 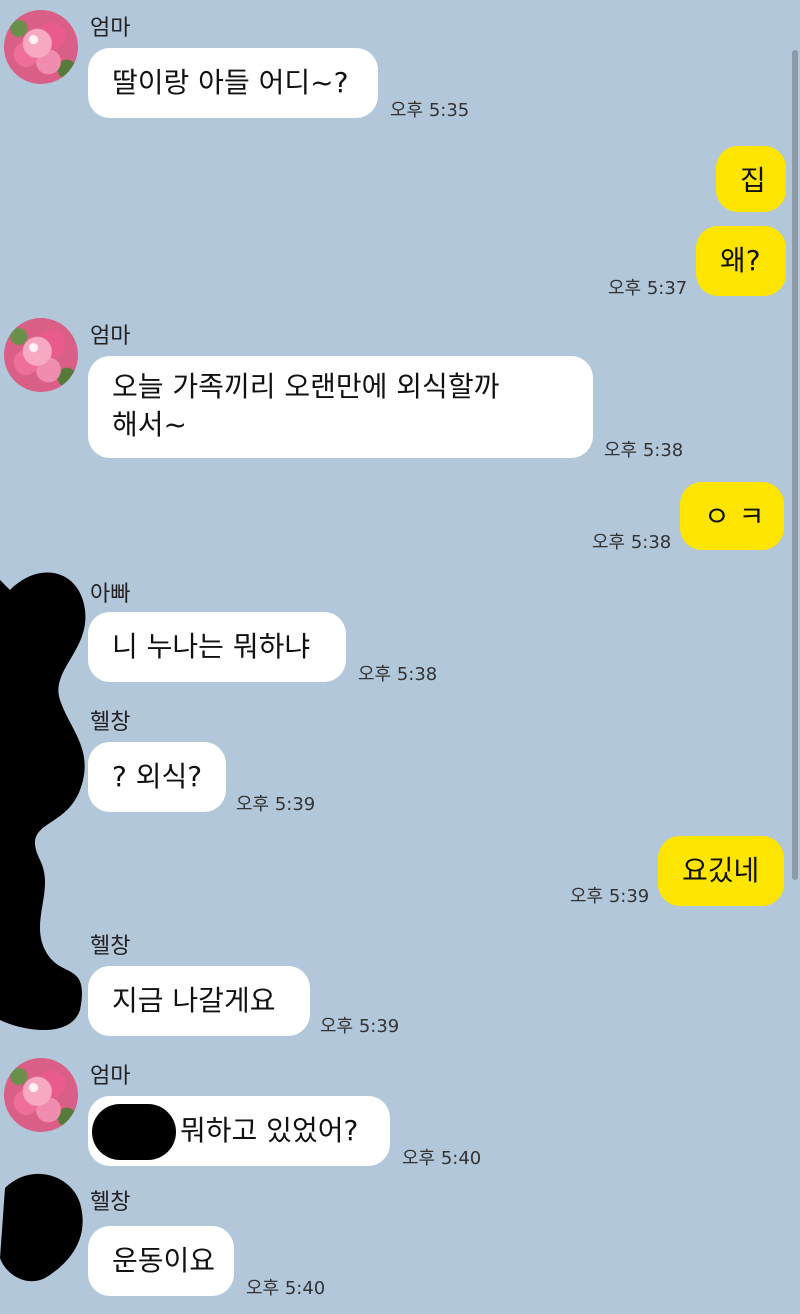 What do you see at coordinates (306, 386) in the screenshot?
I see `message-line-1: 오늘 가족끼리 오랜만에 외식할까` at bounding box center [306, 386].